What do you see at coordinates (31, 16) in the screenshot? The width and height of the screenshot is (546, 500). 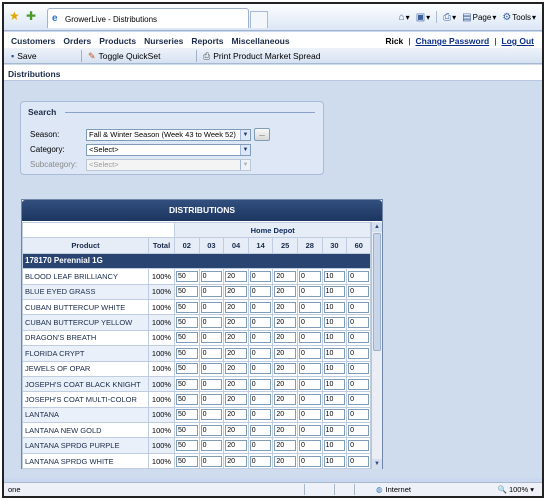 I see `add-favorites-icon: ✚` at bounding box center [31, 16].